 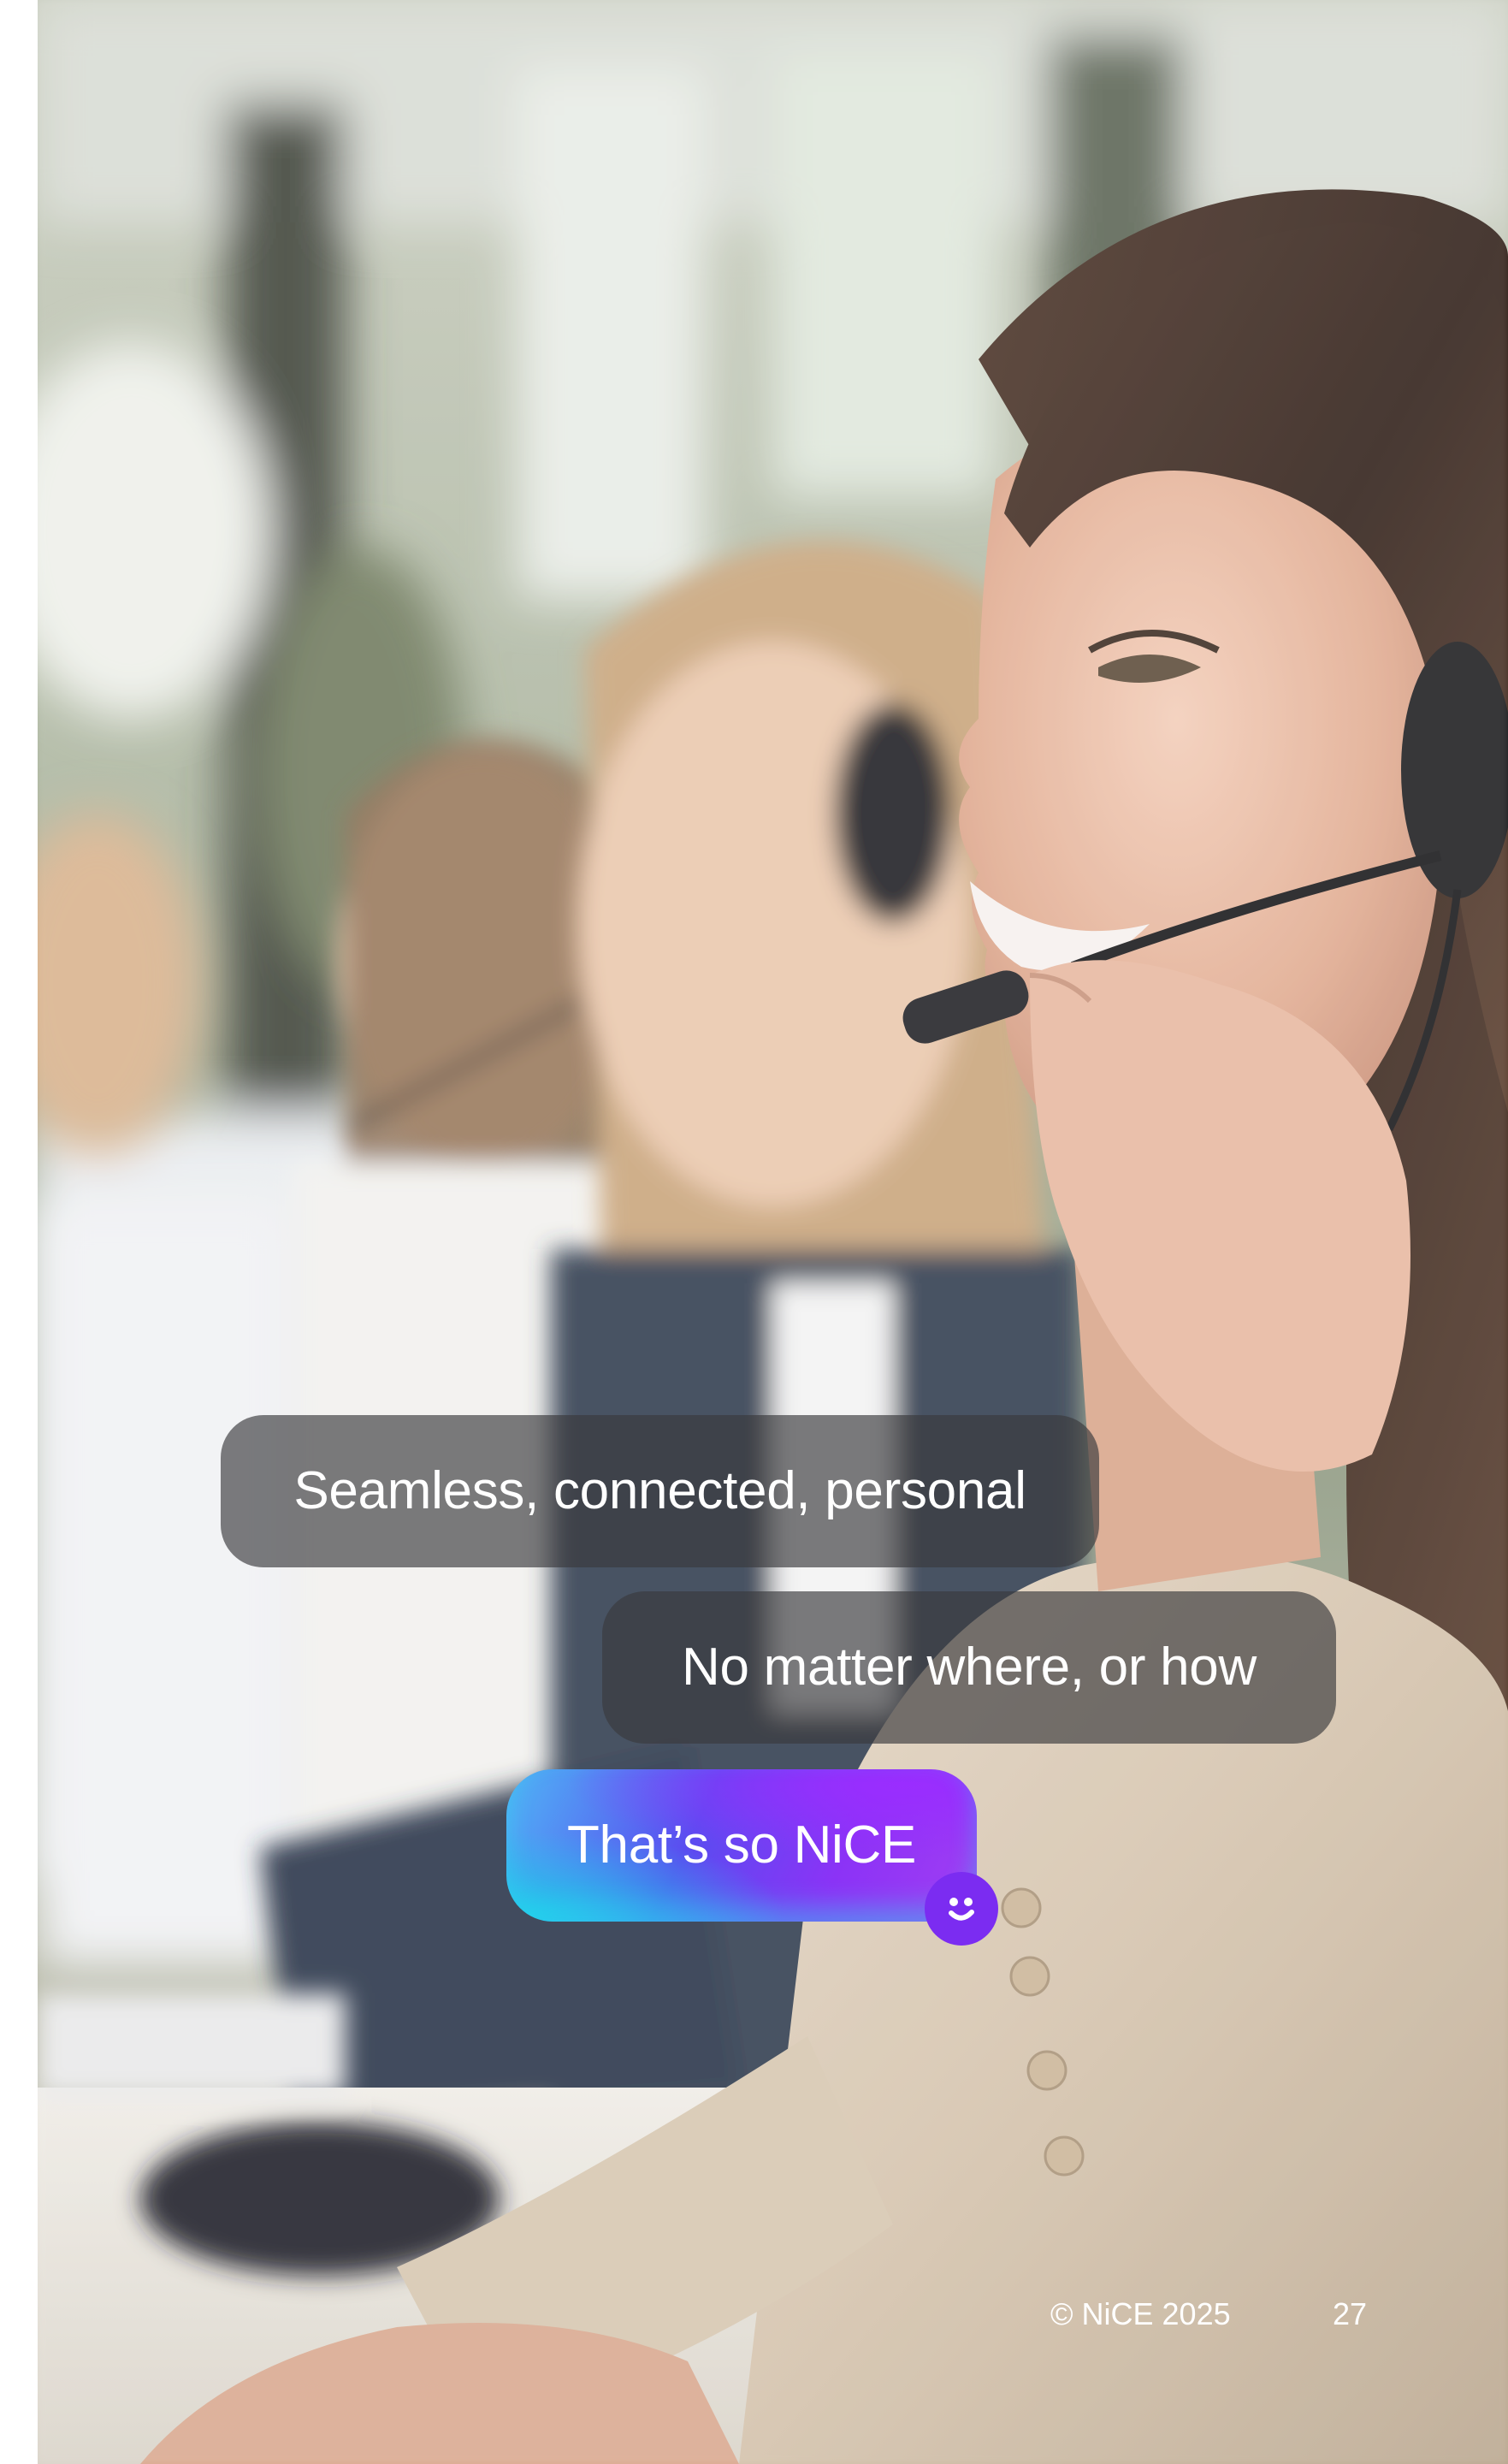 I want to click on chat-bubble-text: No matter where, or how, so click(x=969, y=1667).